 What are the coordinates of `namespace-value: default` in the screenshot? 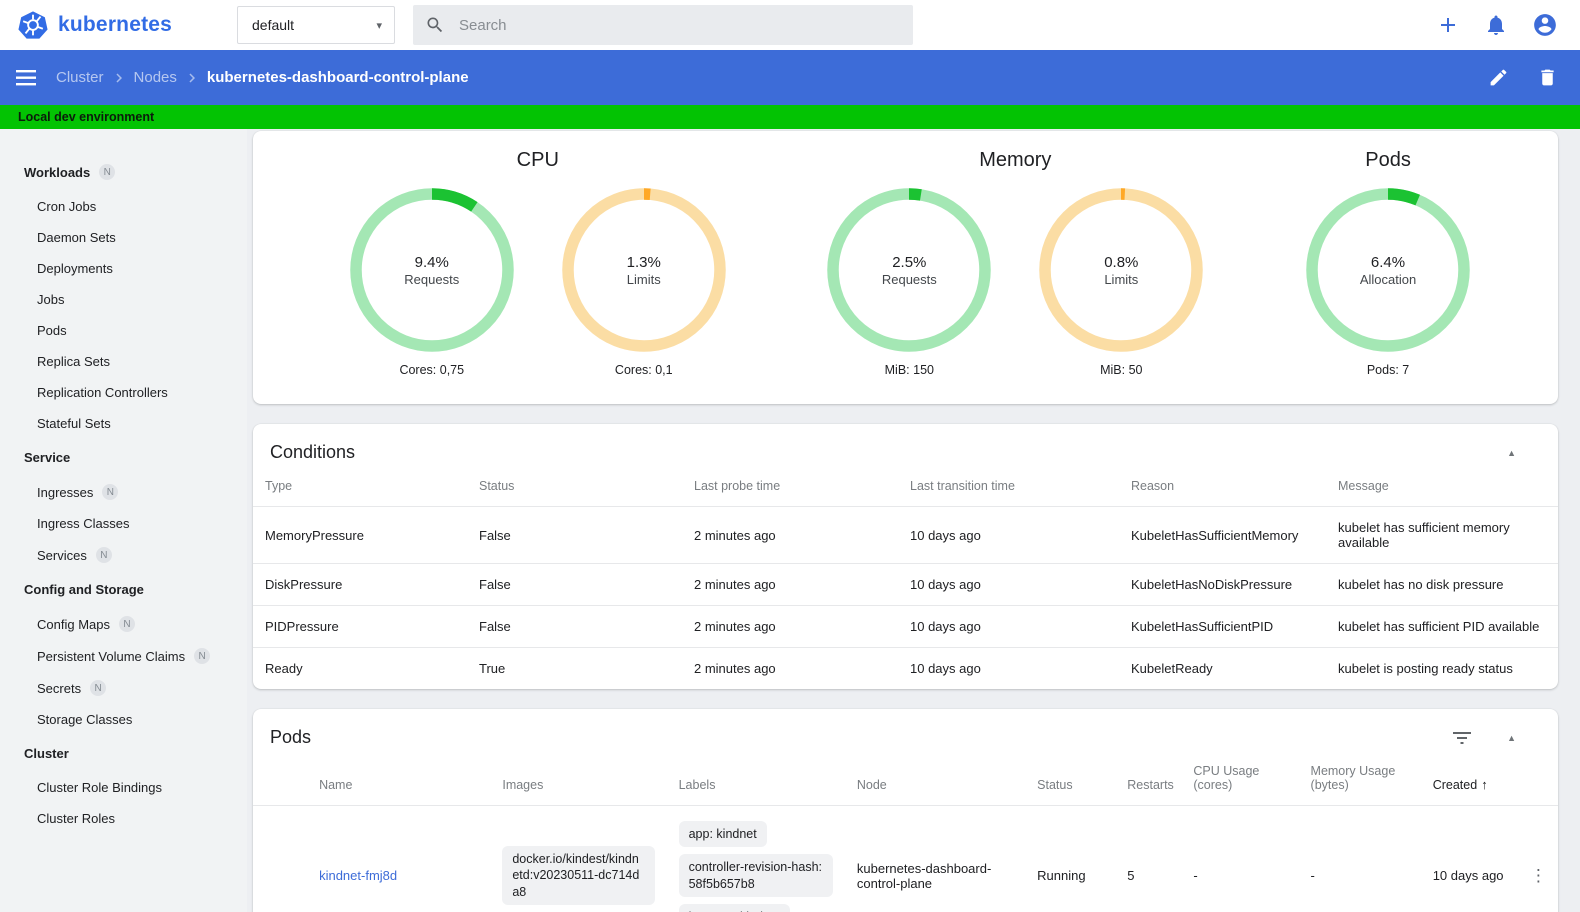 It's located at (273, 25).